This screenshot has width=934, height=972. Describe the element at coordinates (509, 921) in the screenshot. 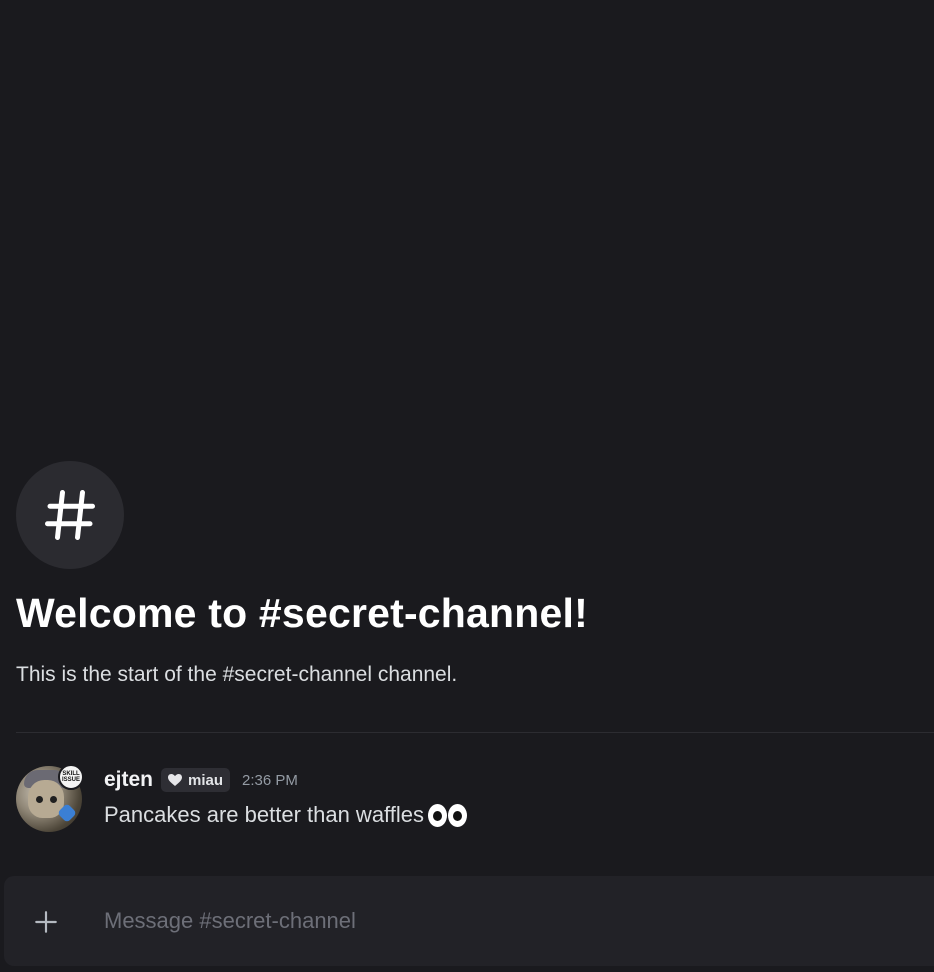

I see `message-input` at that location.